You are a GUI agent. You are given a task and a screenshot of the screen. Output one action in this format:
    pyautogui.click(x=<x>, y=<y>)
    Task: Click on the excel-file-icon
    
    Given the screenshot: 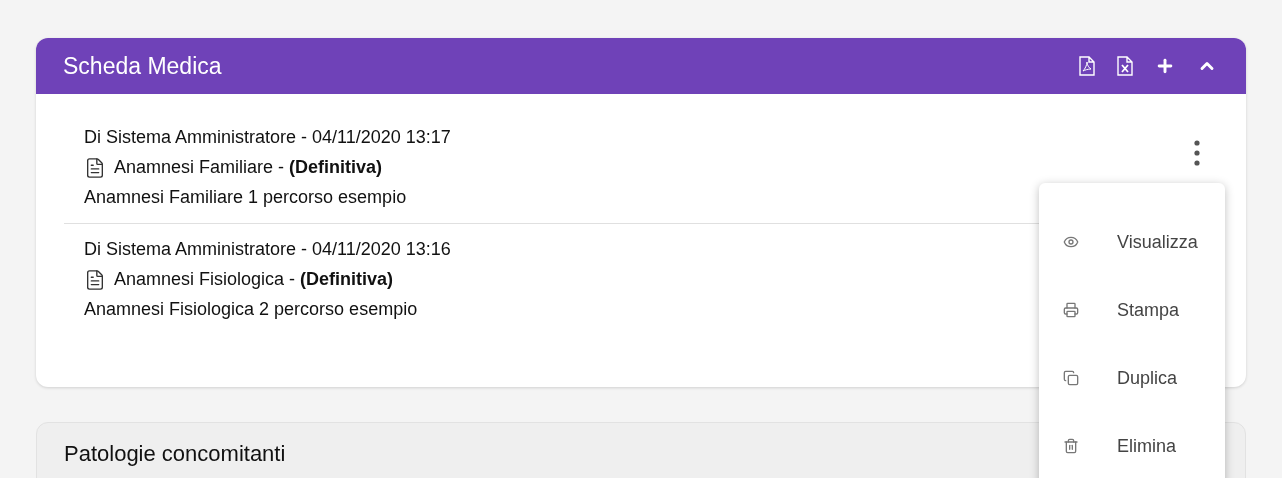 What is the action you would take?
    pyautogui.click(x=1125, y=66)
    